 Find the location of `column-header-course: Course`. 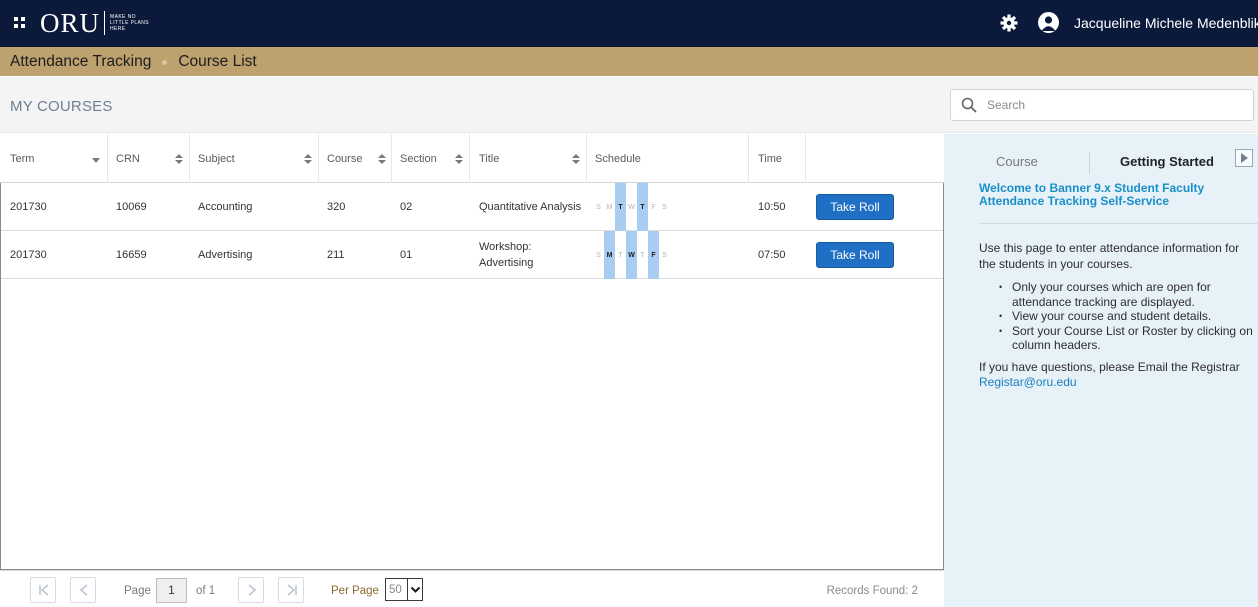

column-header-course: Course is located at coordinates (344, 158).